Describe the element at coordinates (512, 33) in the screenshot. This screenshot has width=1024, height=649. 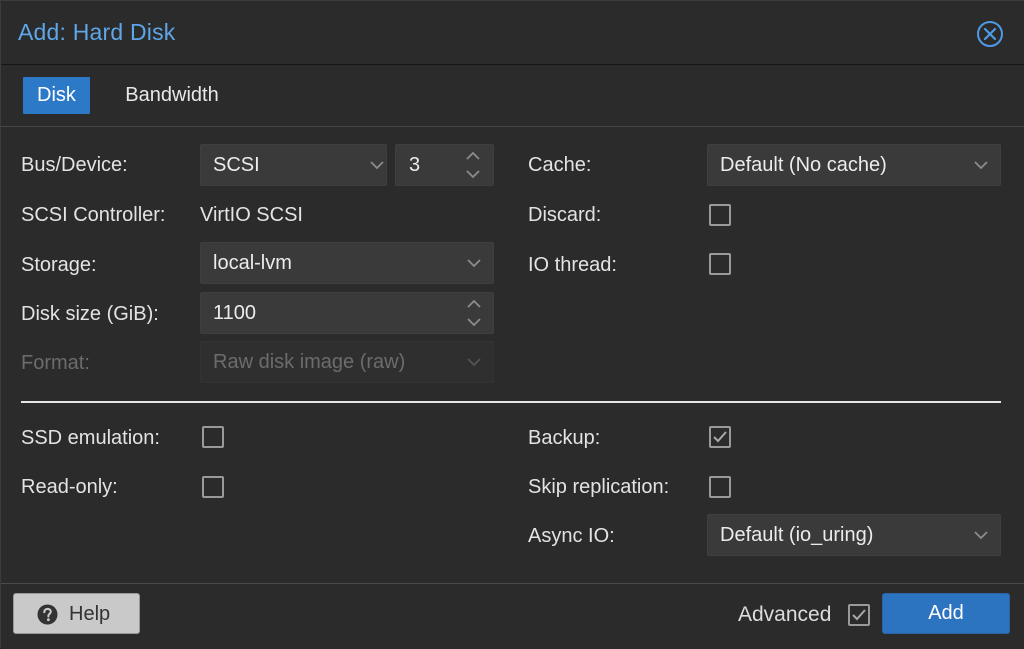
I see `dialog-titlebar: Add: Hard Disk` at that location.